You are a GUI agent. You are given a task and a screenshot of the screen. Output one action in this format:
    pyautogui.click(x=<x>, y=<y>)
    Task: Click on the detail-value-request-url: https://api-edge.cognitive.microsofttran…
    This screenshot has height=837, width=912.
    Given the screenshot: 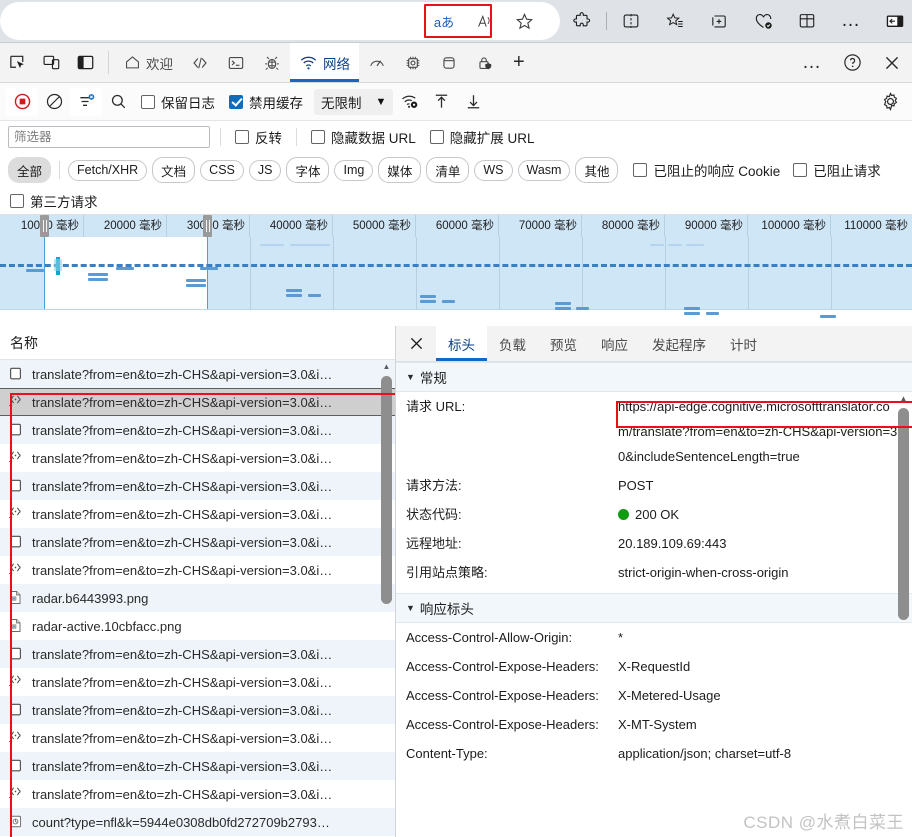 What is the action you would take?
    pyautogui.click(x=760, y=431)
    